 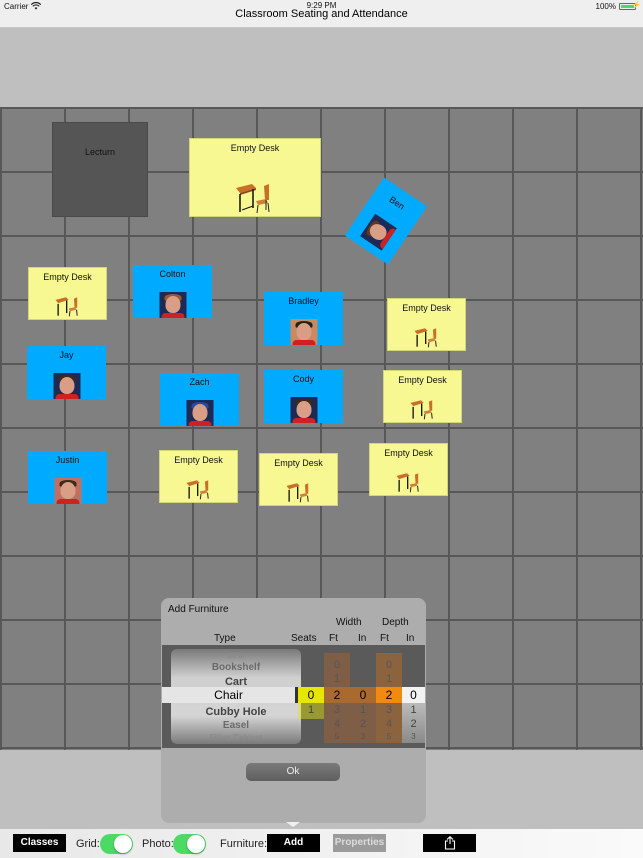 I want to click on seats-wheel: 0 1, so click(x=311, y=696).